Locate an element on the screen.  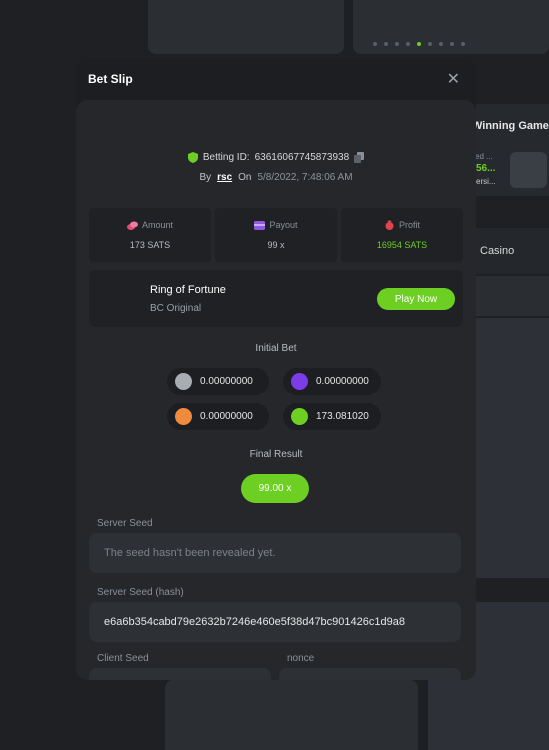
stat-payout-label-row: Payout is located at coordinates (276, 225).